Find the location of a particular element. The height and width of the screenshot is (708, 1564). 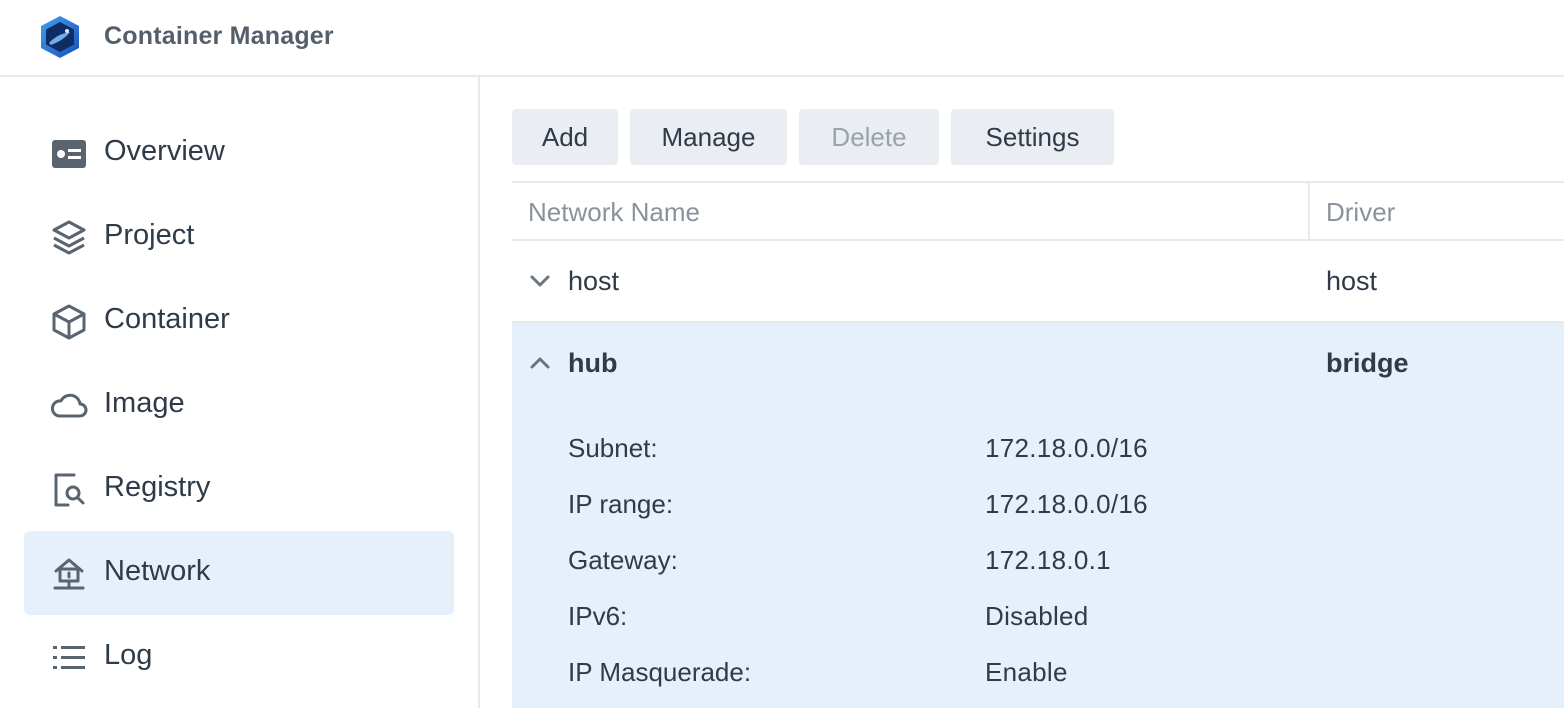

detail-label-gateway: Gateway: is located at coordinates (623, 560).